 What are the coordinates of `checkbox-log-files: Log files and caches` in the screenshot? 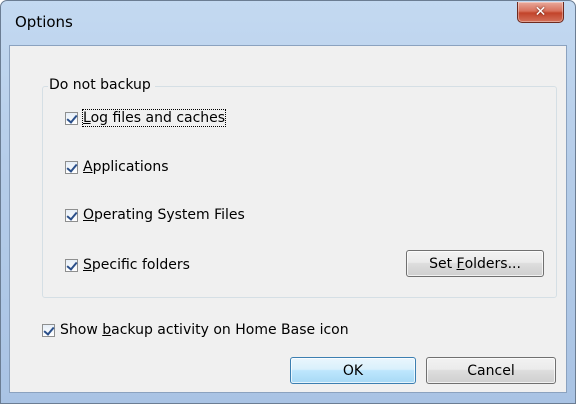 It's located at (146, 118).